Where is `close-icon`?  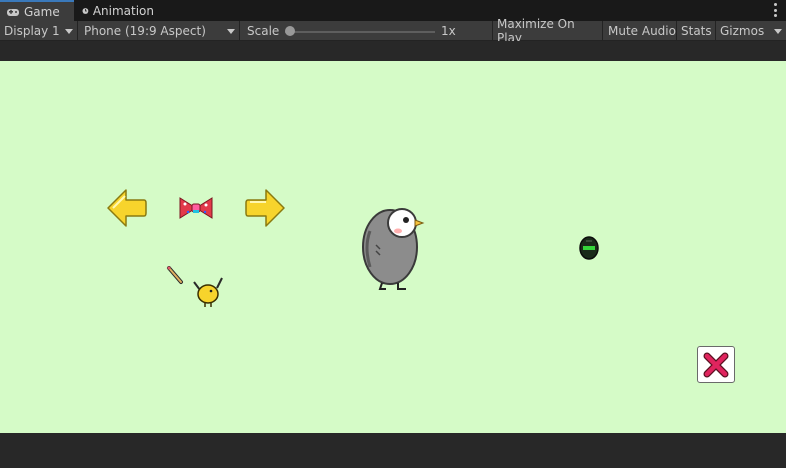
close-icon is located at coordinates (716, 364).